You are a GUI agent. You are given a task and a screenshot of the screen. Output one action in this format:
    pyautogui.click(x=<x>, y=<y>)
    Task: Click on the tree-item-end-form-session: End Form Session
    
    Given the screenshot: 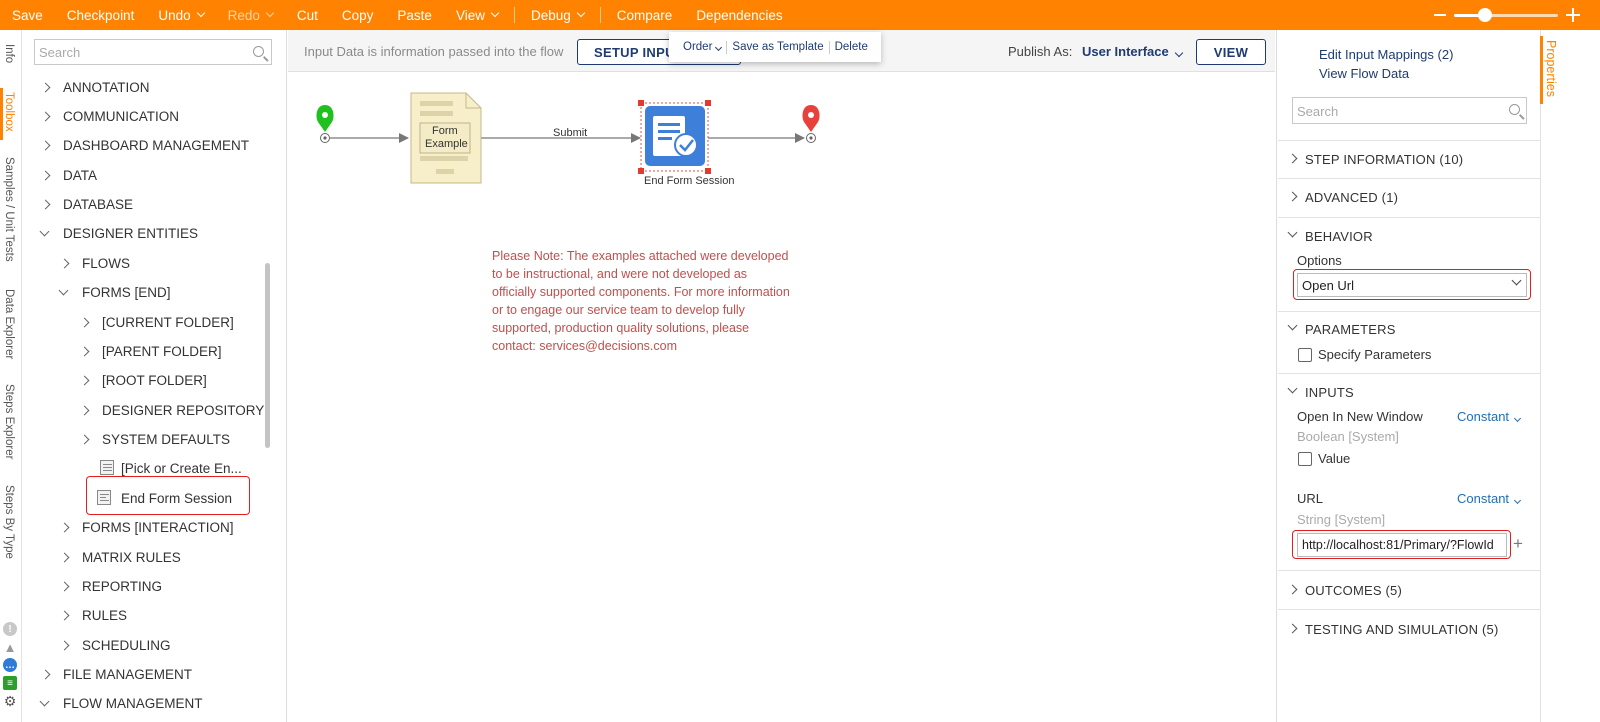 What is the action you would take?
    pyautogui.click(x=176, y=498)
    